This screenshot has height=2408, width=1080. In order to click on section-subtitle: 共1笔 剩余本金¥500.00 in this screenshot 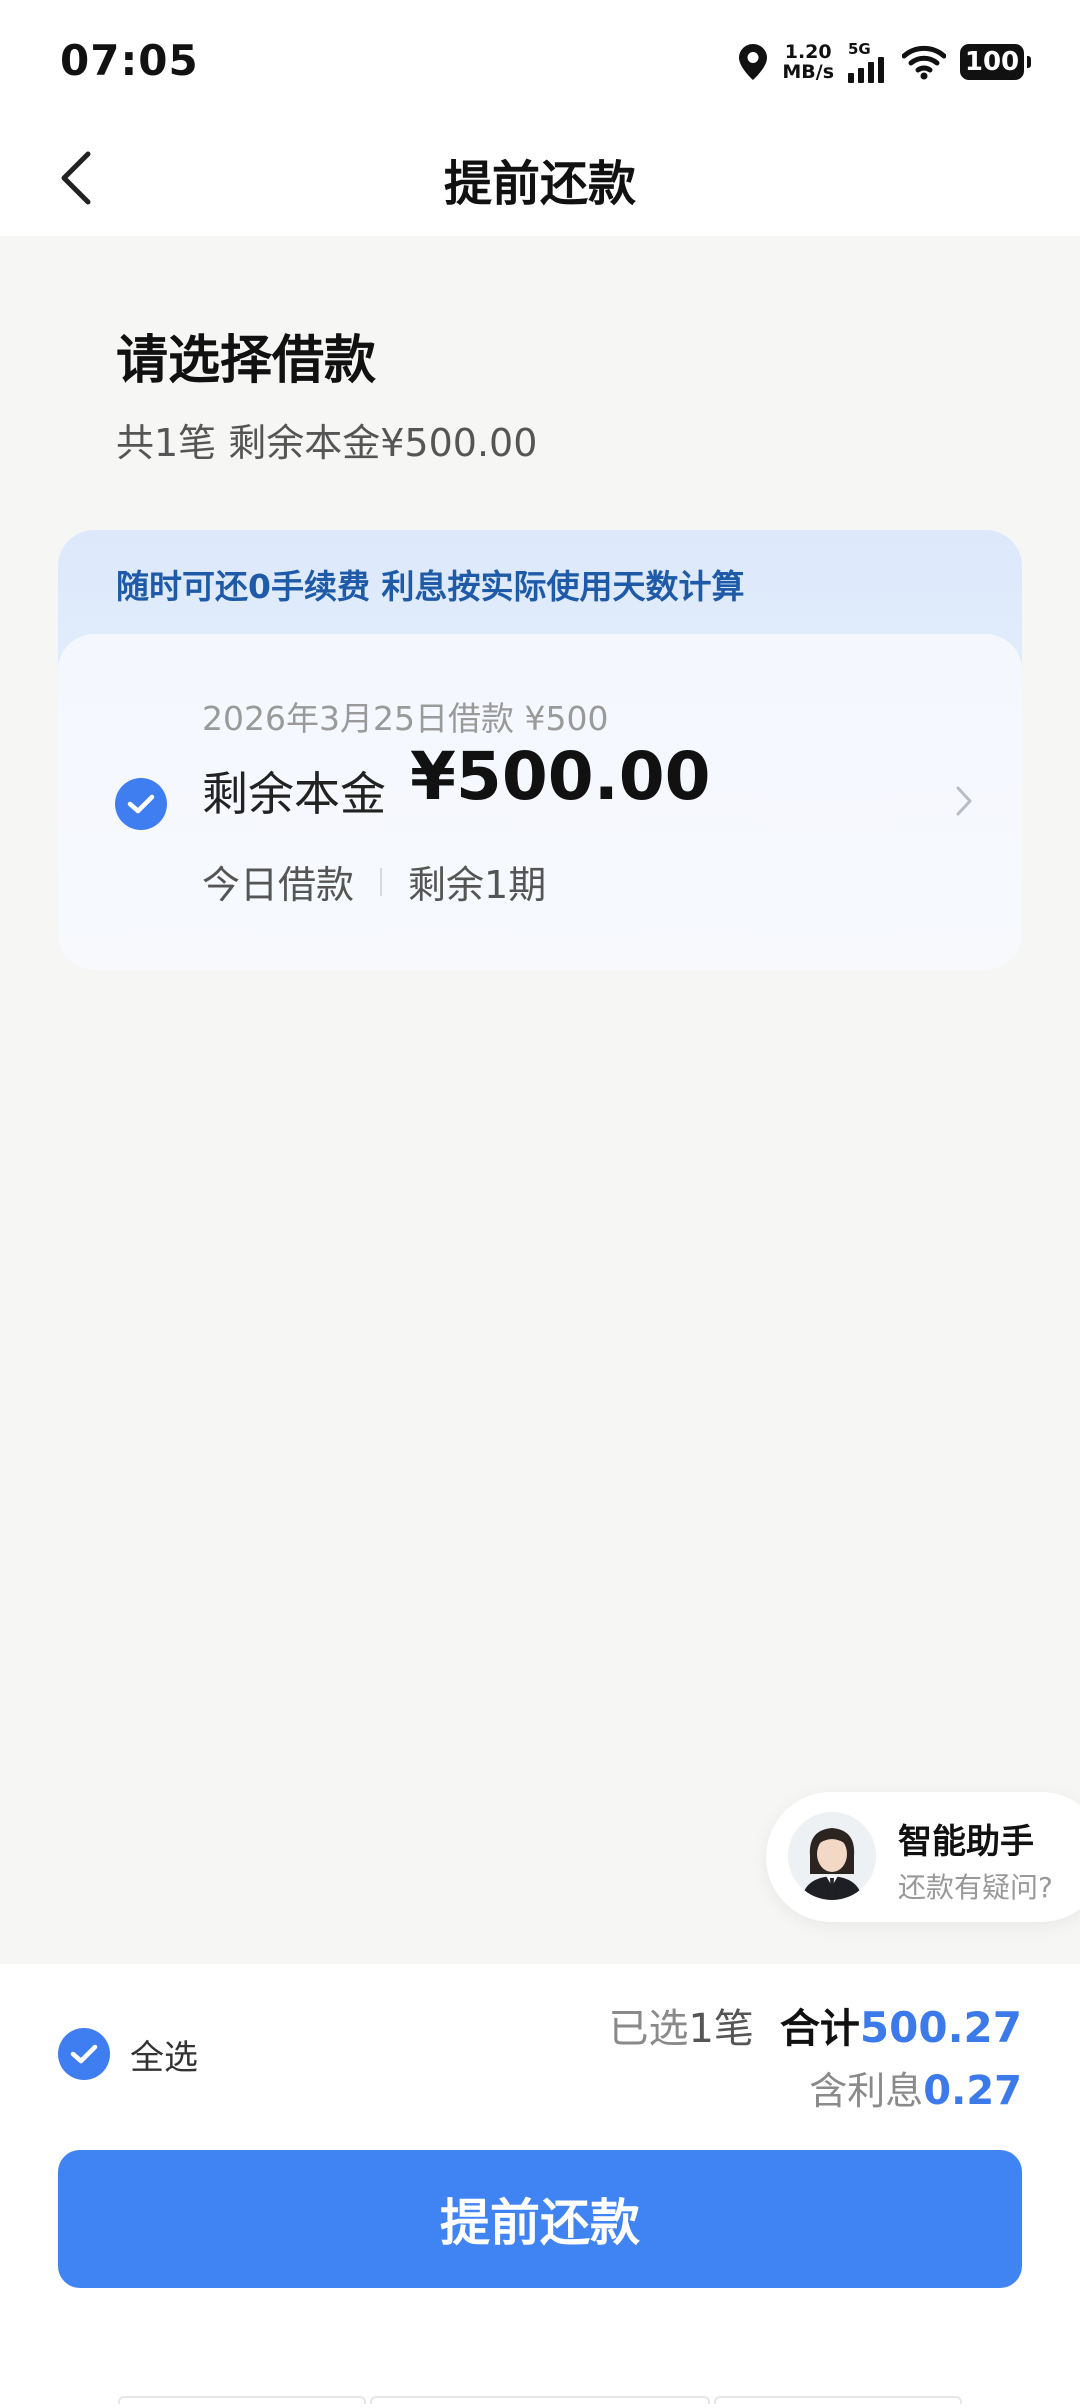, I will do `click(327, 443)`.